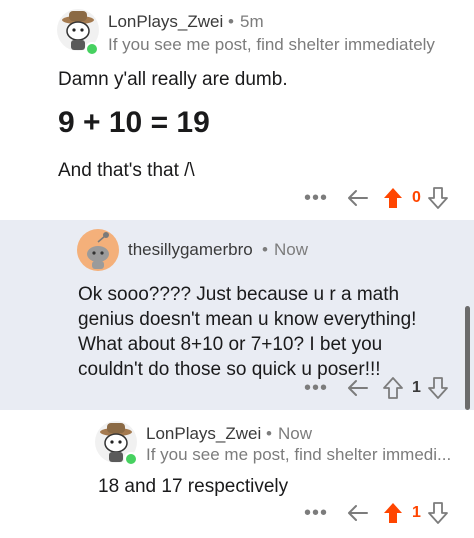  Describe the element at coordinates (190, 250) in the screenshot. I see `username: thesillygamerbro` at that location.